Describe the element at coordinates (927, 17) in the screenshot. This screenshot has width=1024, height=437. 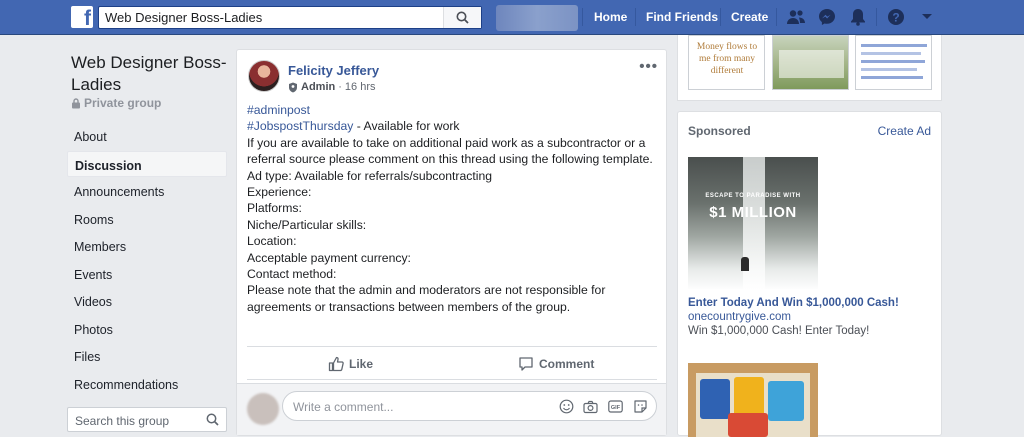
I see `account-menu-chevron-icon` at that location.